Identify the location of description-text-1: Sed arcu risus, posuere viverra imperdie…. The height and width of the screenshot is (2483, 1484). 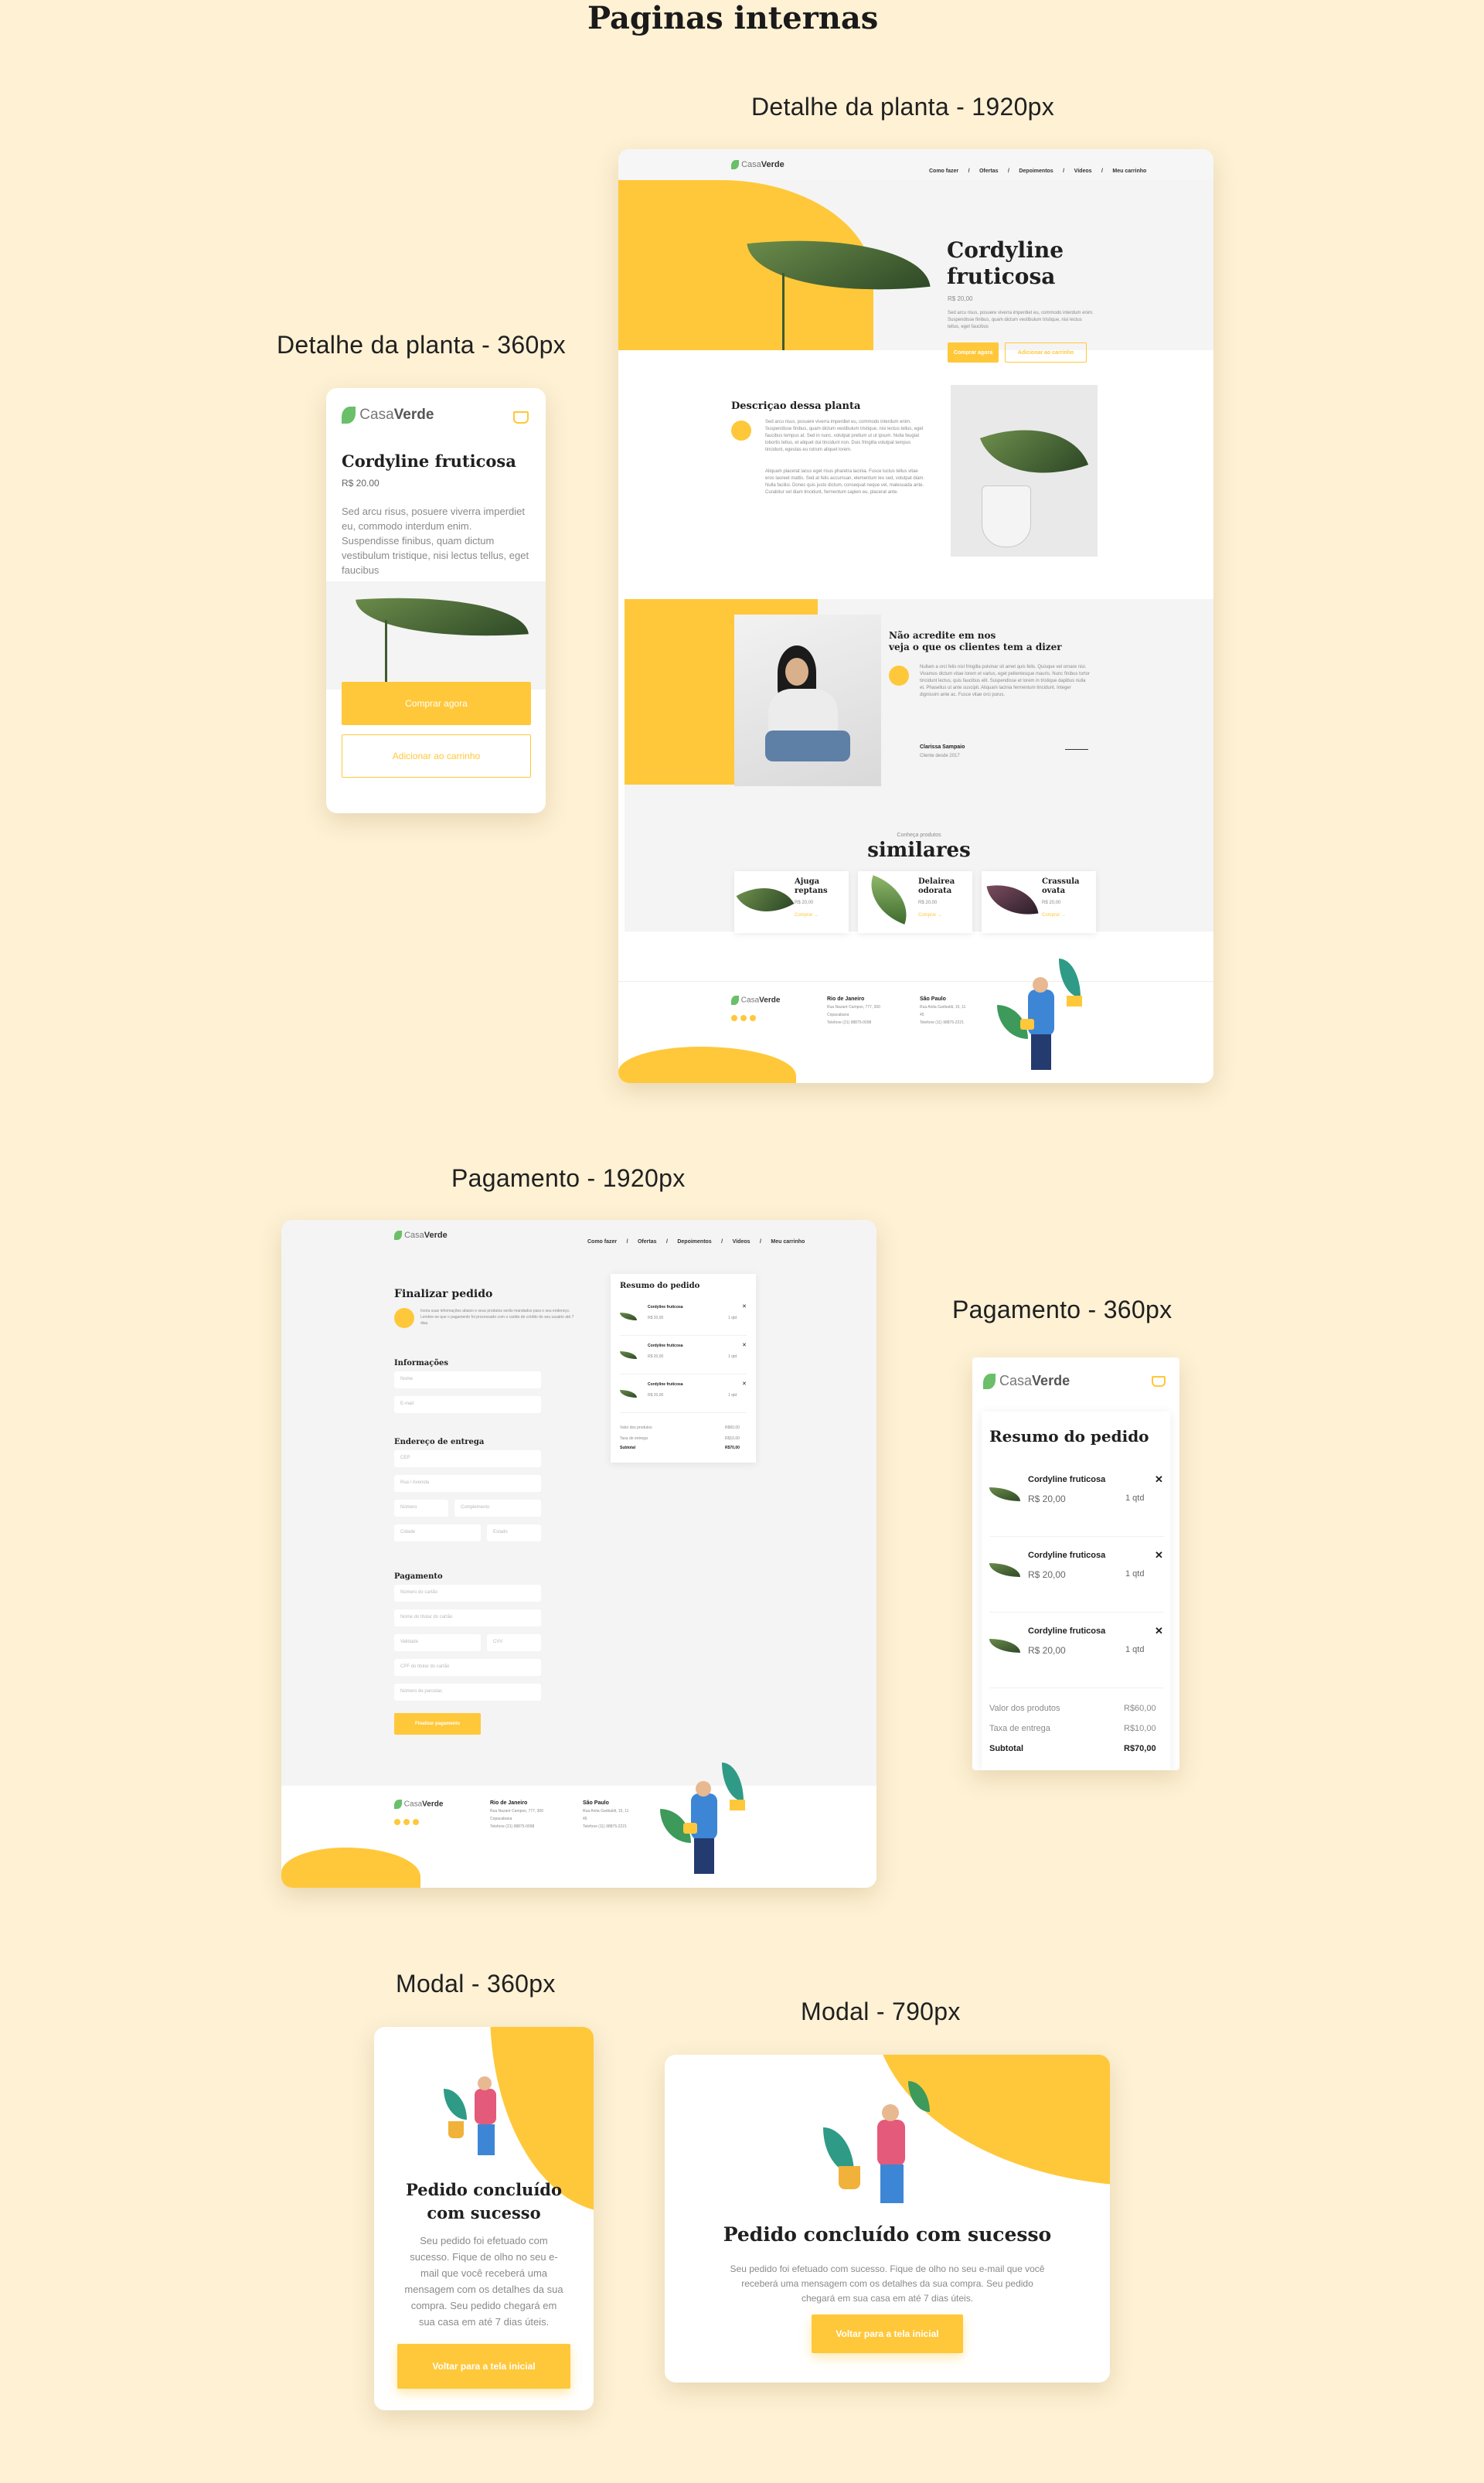
(844, 436).